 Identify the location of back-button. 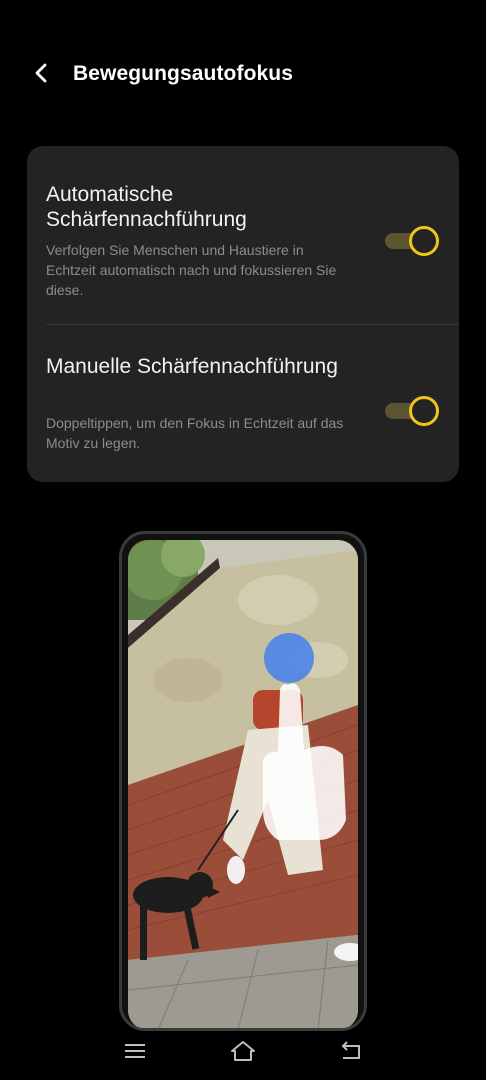
(41, 73).